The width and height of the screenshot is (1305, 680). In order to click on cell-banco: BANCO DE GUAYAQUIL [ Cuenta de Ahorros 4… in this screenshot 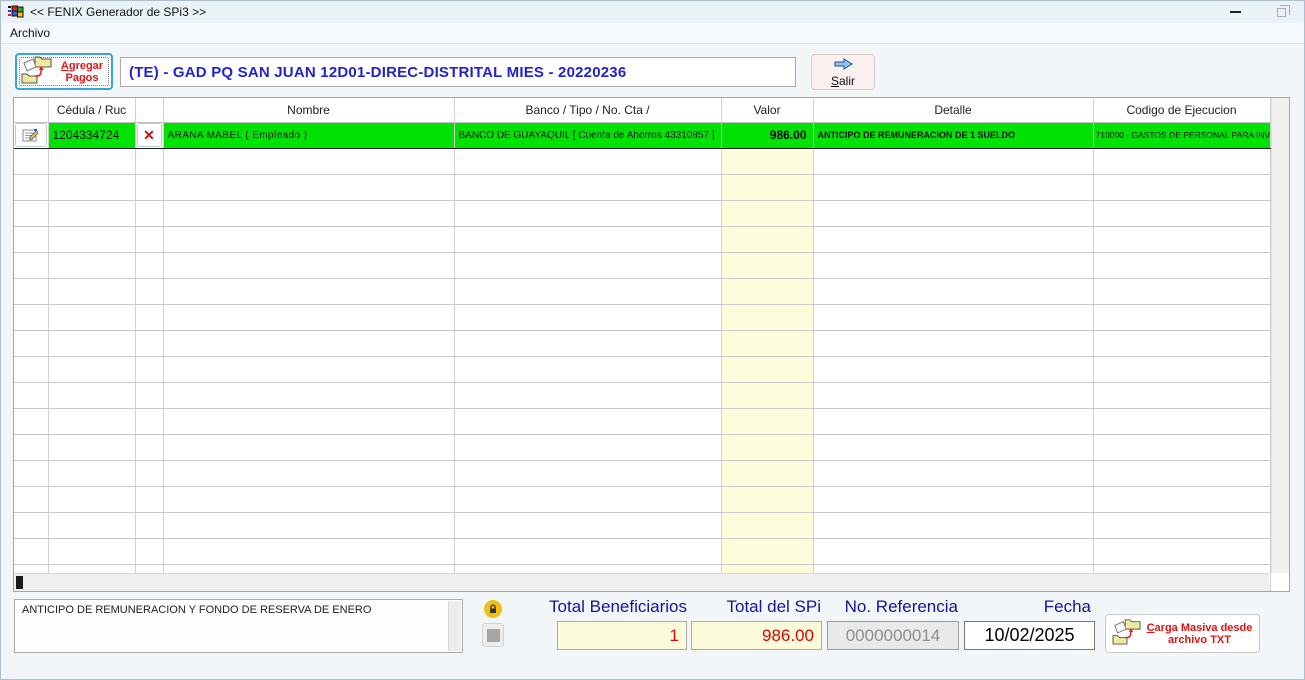, I will do `click(588, 135)`.